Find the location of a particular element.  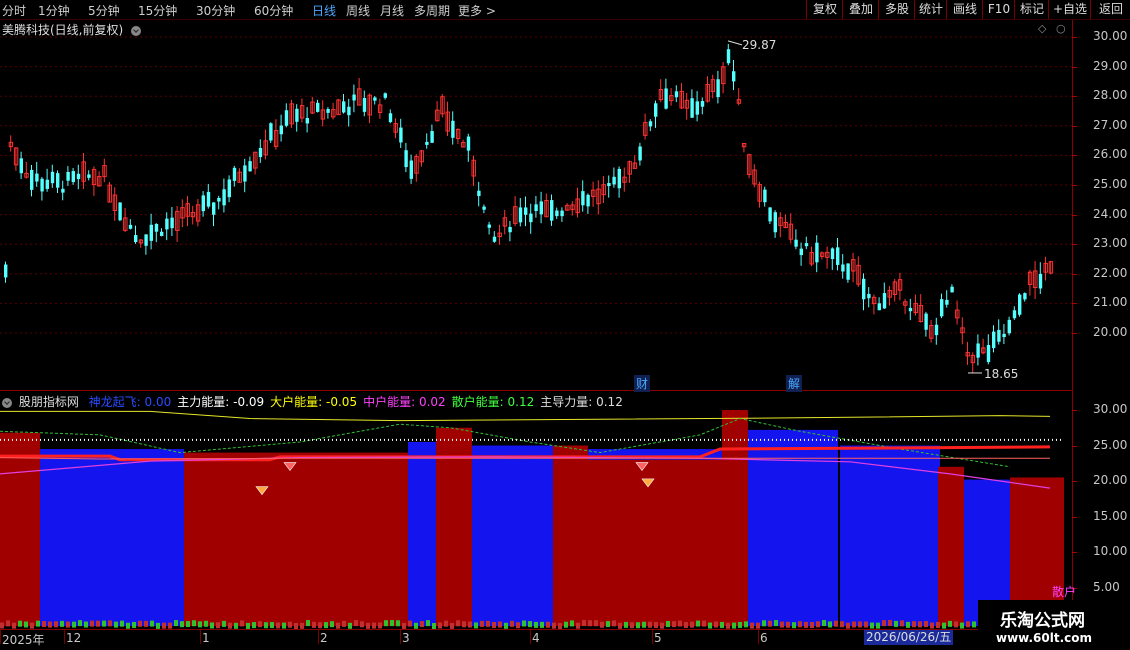

overlay-button: 叠加 is located at coordinates (860, 9).